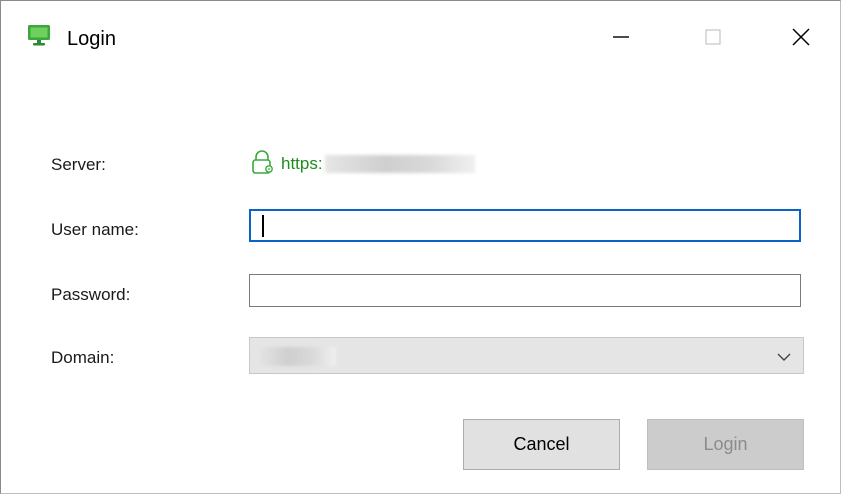 The height and width of the screenshot is (494, 841). Describe the element at coordinates (39, 35) in the screenshot. I see `monitor-icon` at that location.